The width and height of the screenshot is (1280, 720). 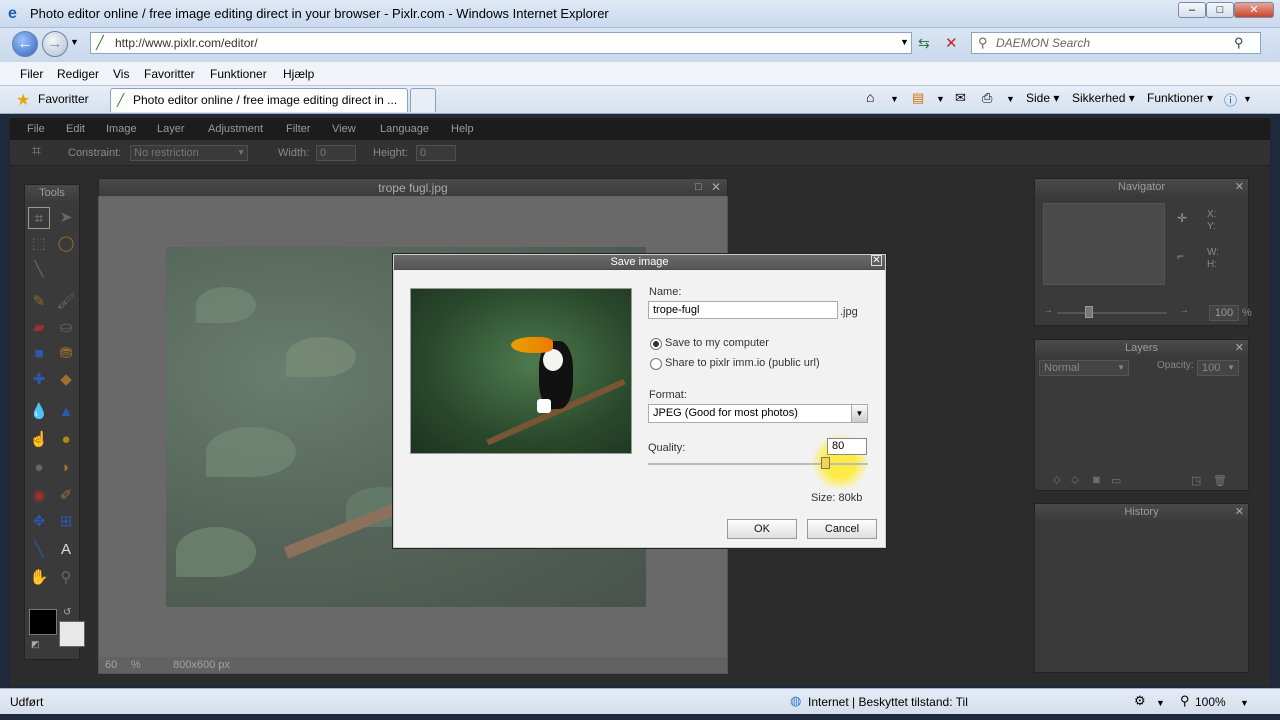 What do you see at coordinates (36, 129) in the screenshot?
I see `pixlr-menu-file: File` at bounding box center [36, 129].